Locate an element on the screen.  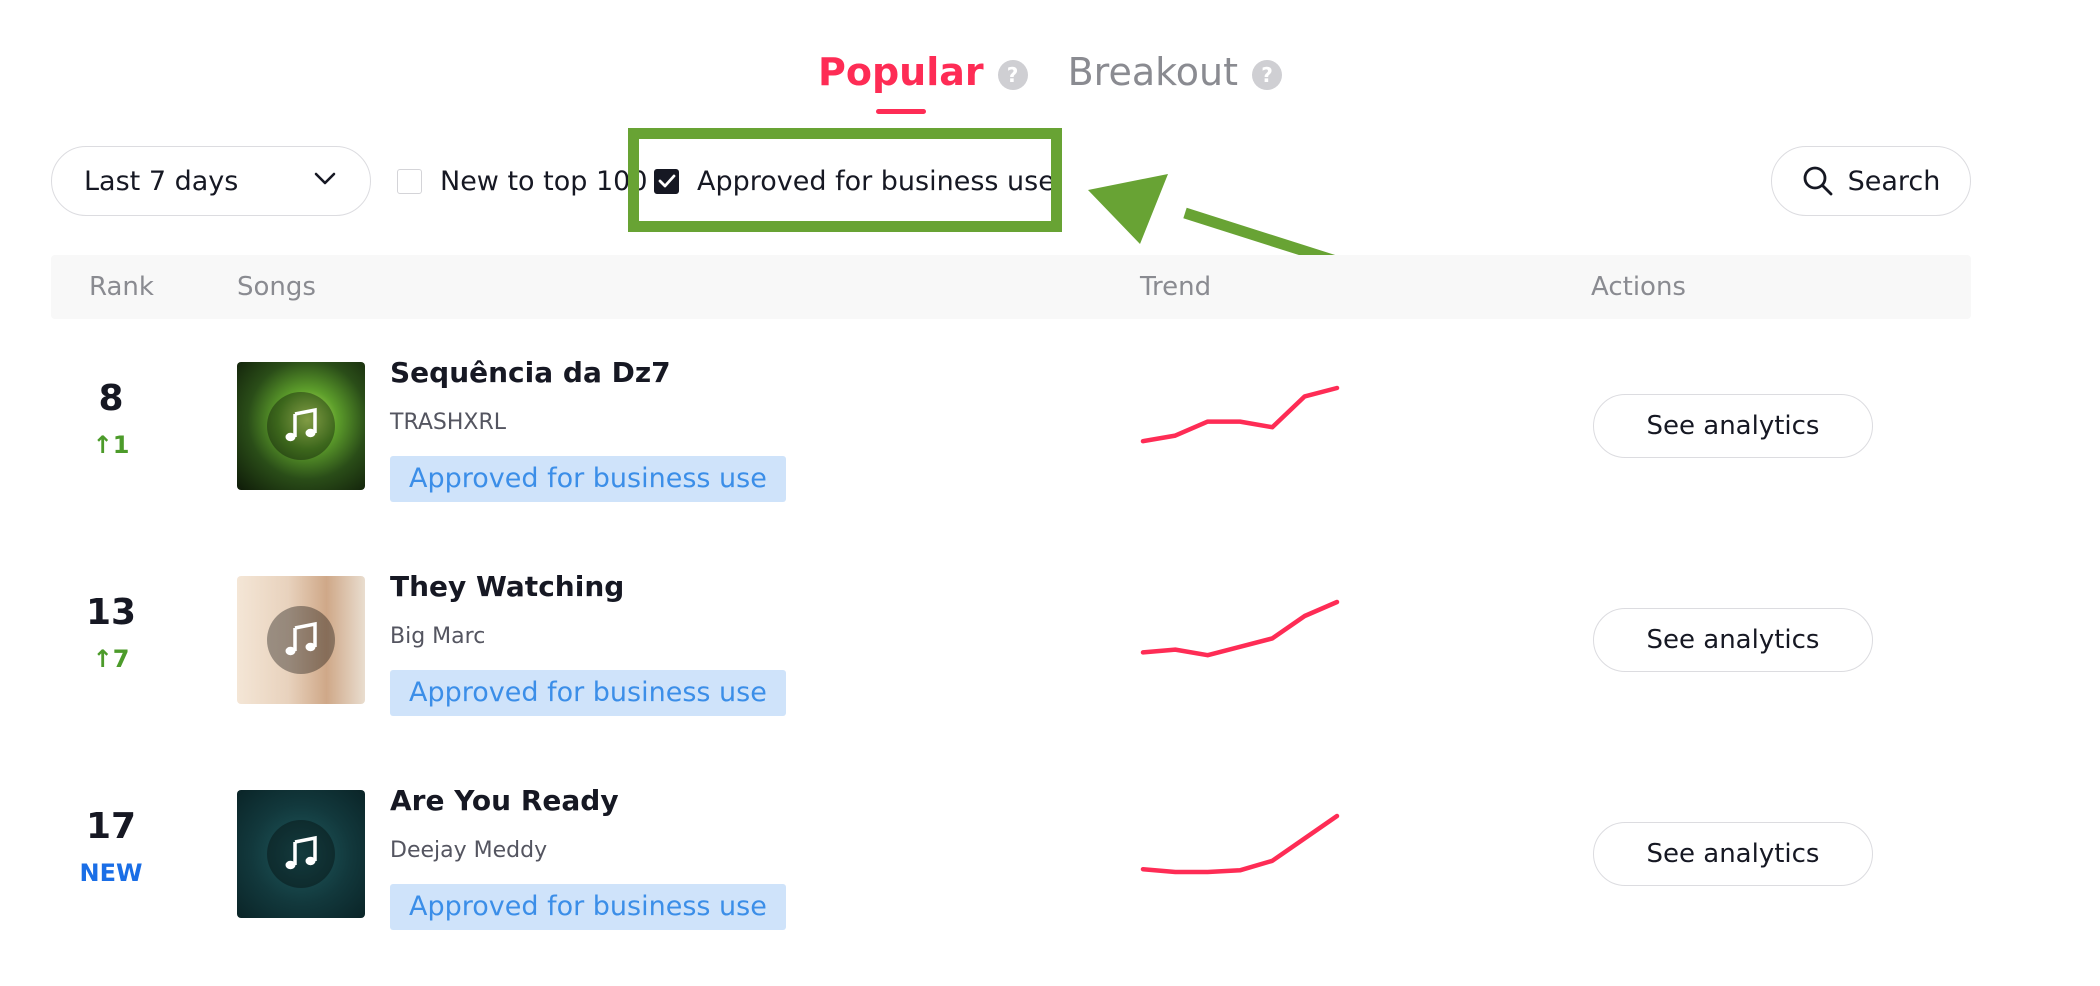
approved-filter: Approved for business use is located at coordinates (854, 181).